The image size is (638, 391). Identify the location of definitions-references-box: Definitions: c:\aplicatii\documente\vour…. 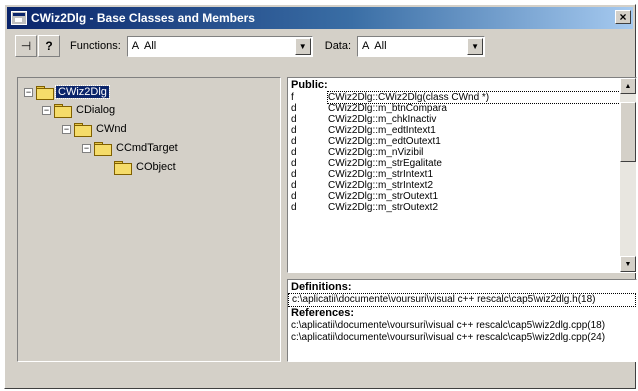
(462, 320).